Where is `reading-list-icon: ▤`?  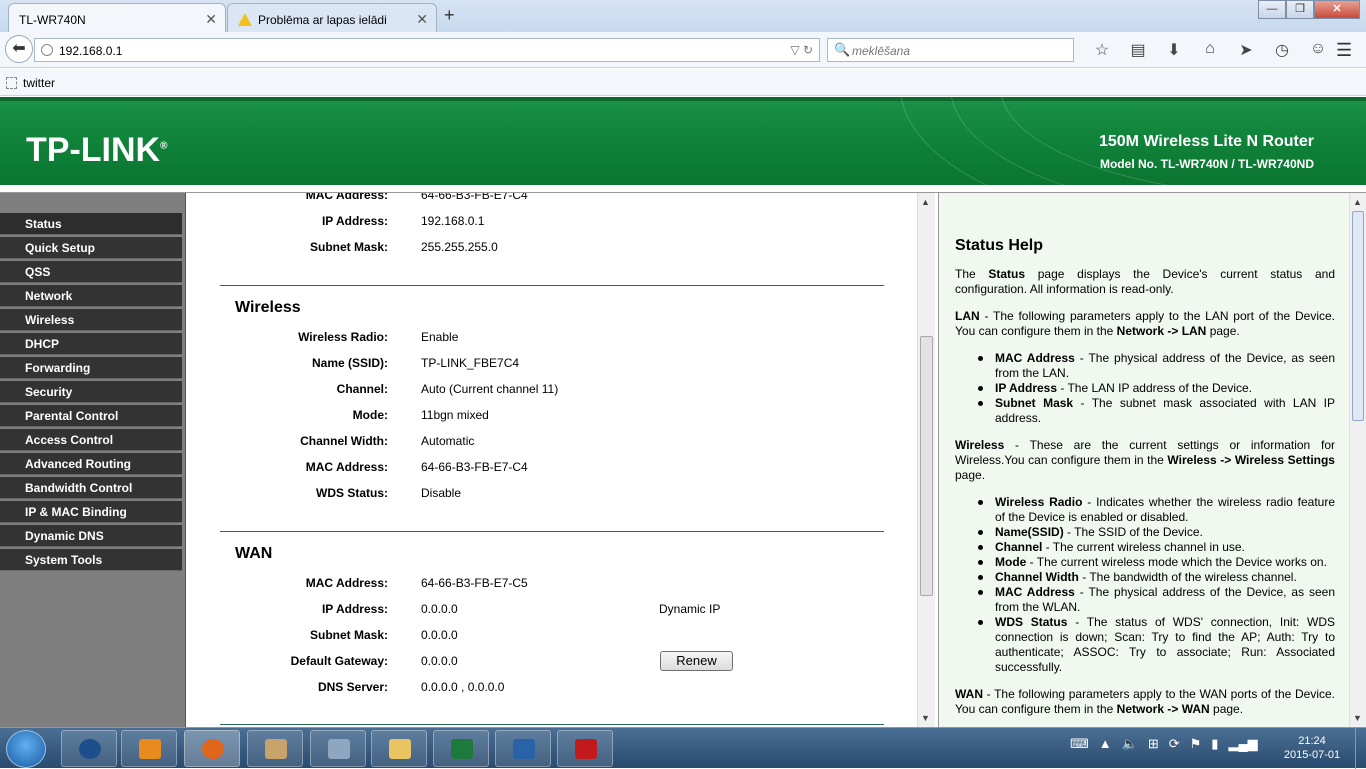 reading-list-icon: ▤ is located at coordinates (1138, 50).